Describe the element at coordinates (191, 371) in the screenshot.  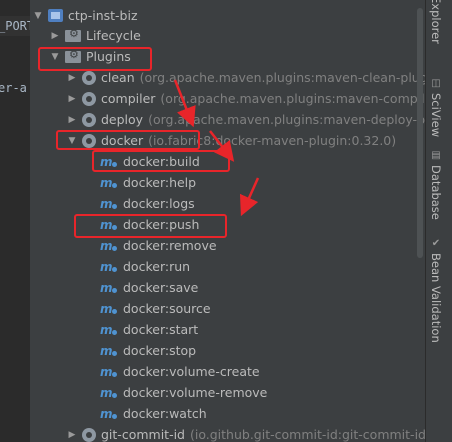
I see `goal-label: docker:volume-create` at that location.